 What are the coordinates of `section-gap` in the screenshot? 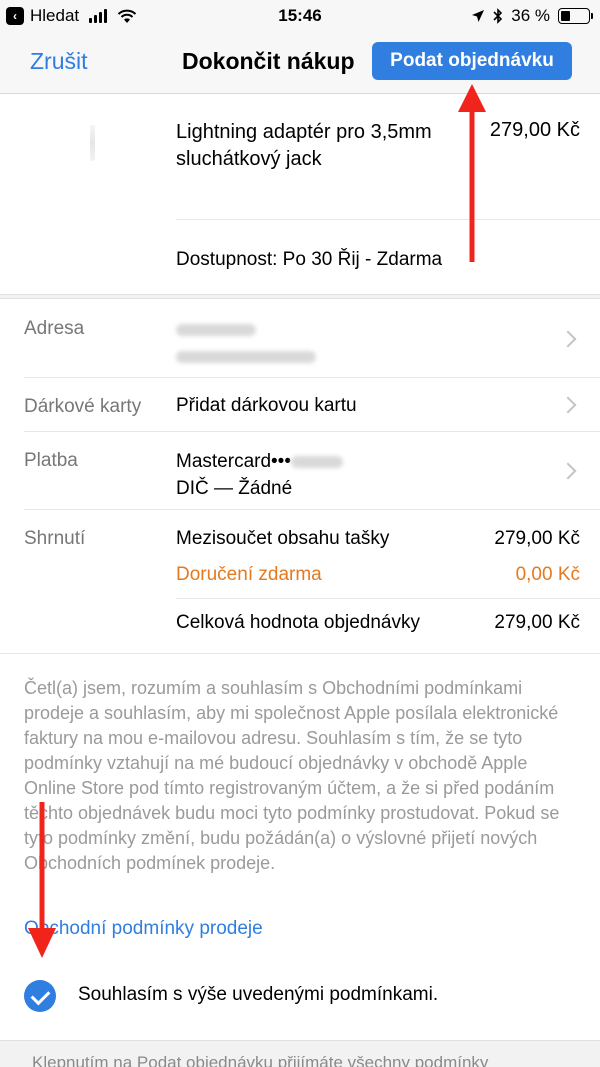 It's located at (300, 297).